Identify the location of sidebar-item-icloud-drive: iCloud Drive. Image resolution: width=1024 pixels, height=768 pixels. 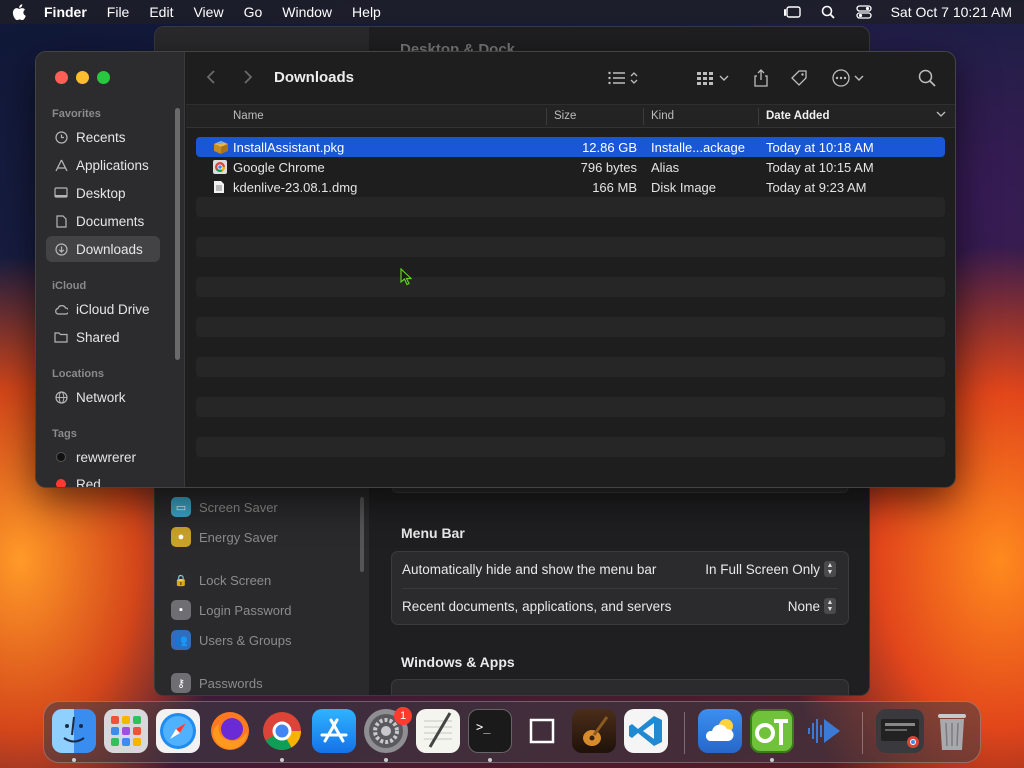
(103, 309).